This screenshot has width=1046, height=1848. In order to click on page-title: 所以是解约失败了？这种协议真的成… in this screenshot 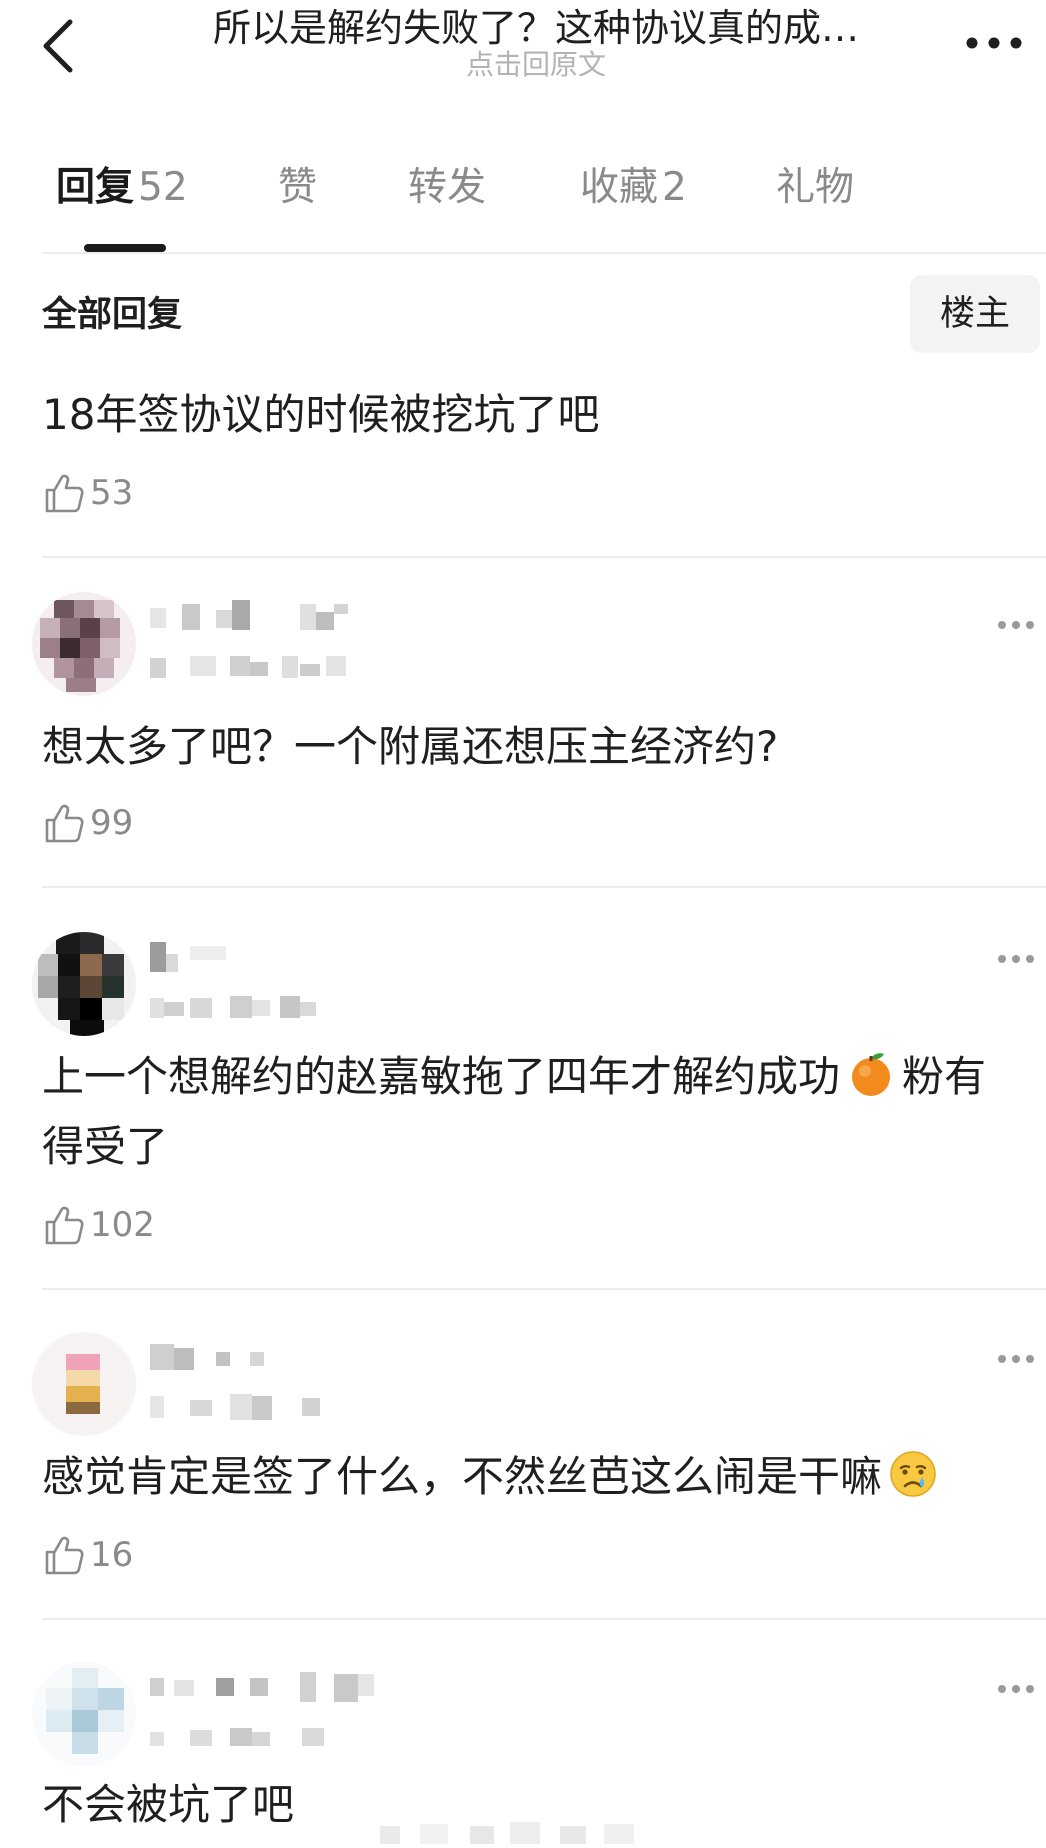, I will do `click(535, 28)`.